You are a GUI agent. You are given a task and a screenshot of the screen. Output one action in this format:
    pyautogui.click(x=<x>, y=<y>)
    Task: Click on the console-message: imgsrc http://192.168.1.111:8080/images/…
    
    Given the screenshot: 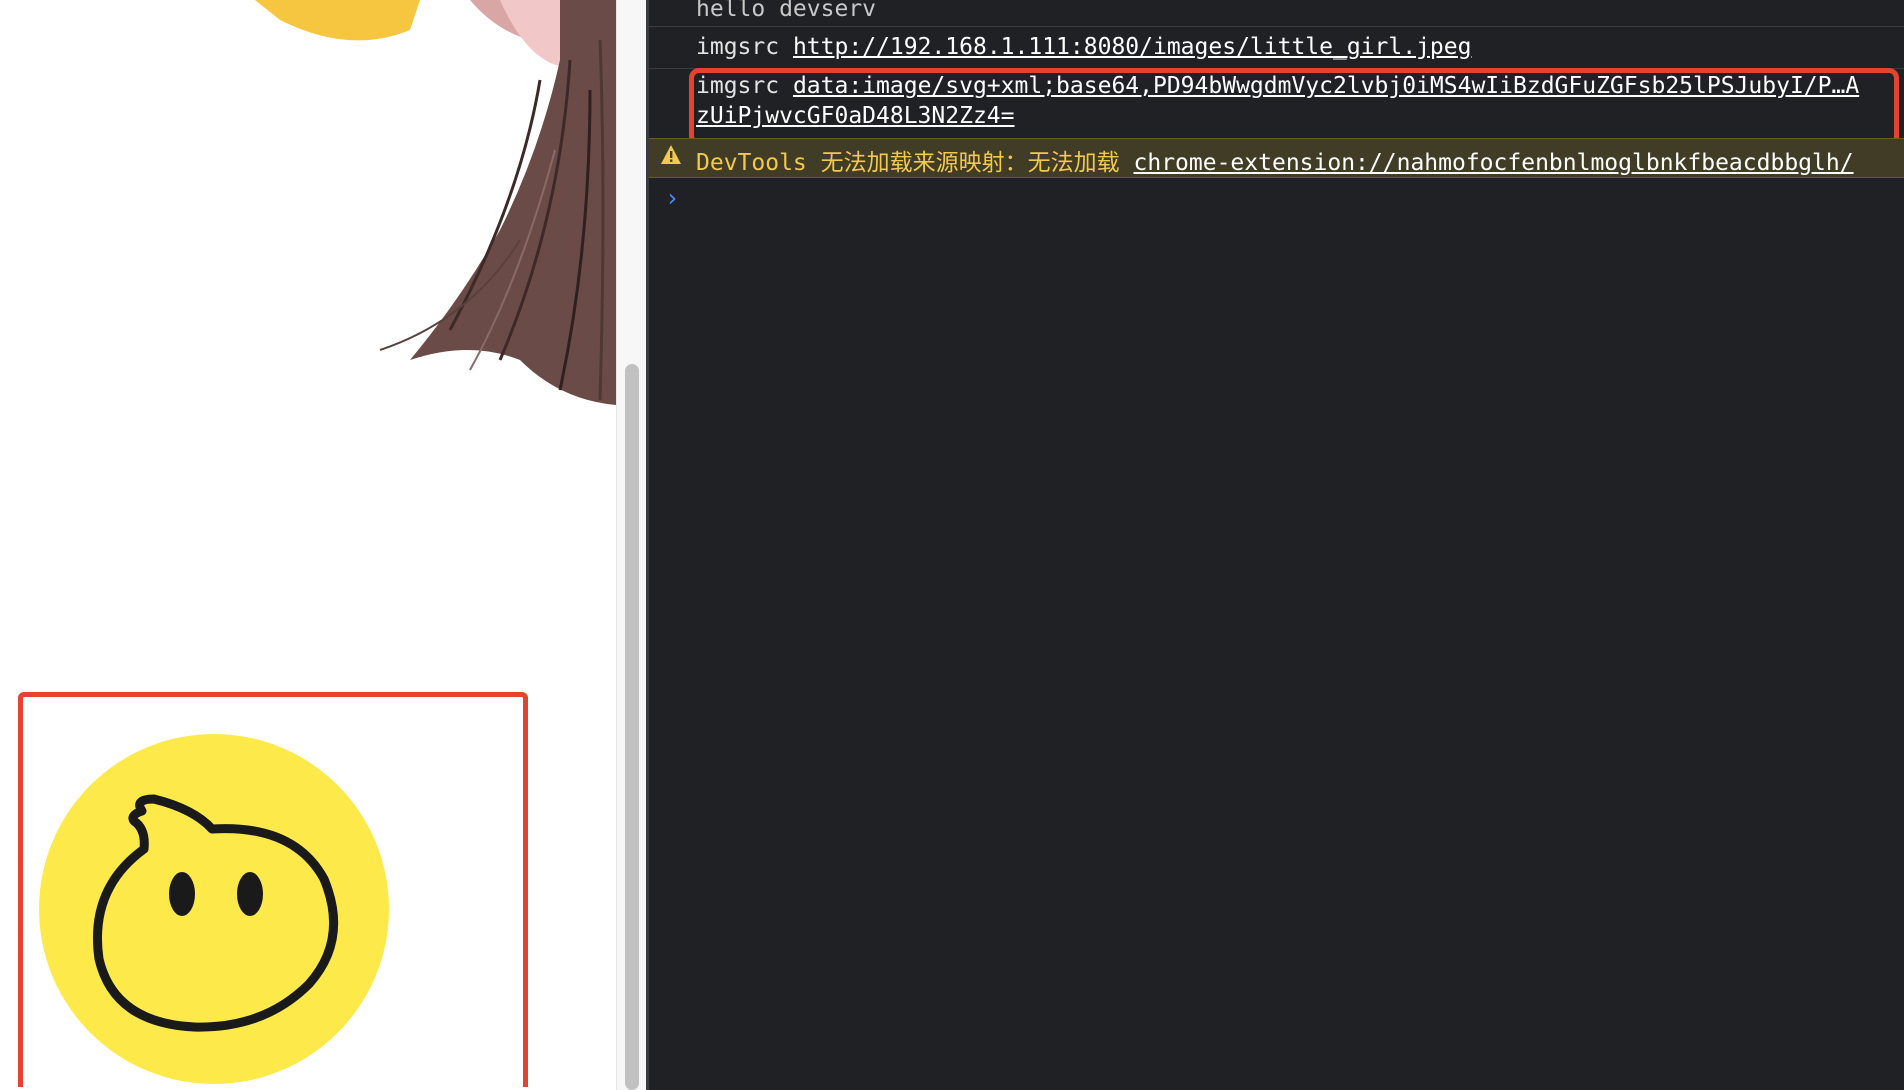 What is the action you would take?
    pyautogui.click(x=1276, y=47)
    